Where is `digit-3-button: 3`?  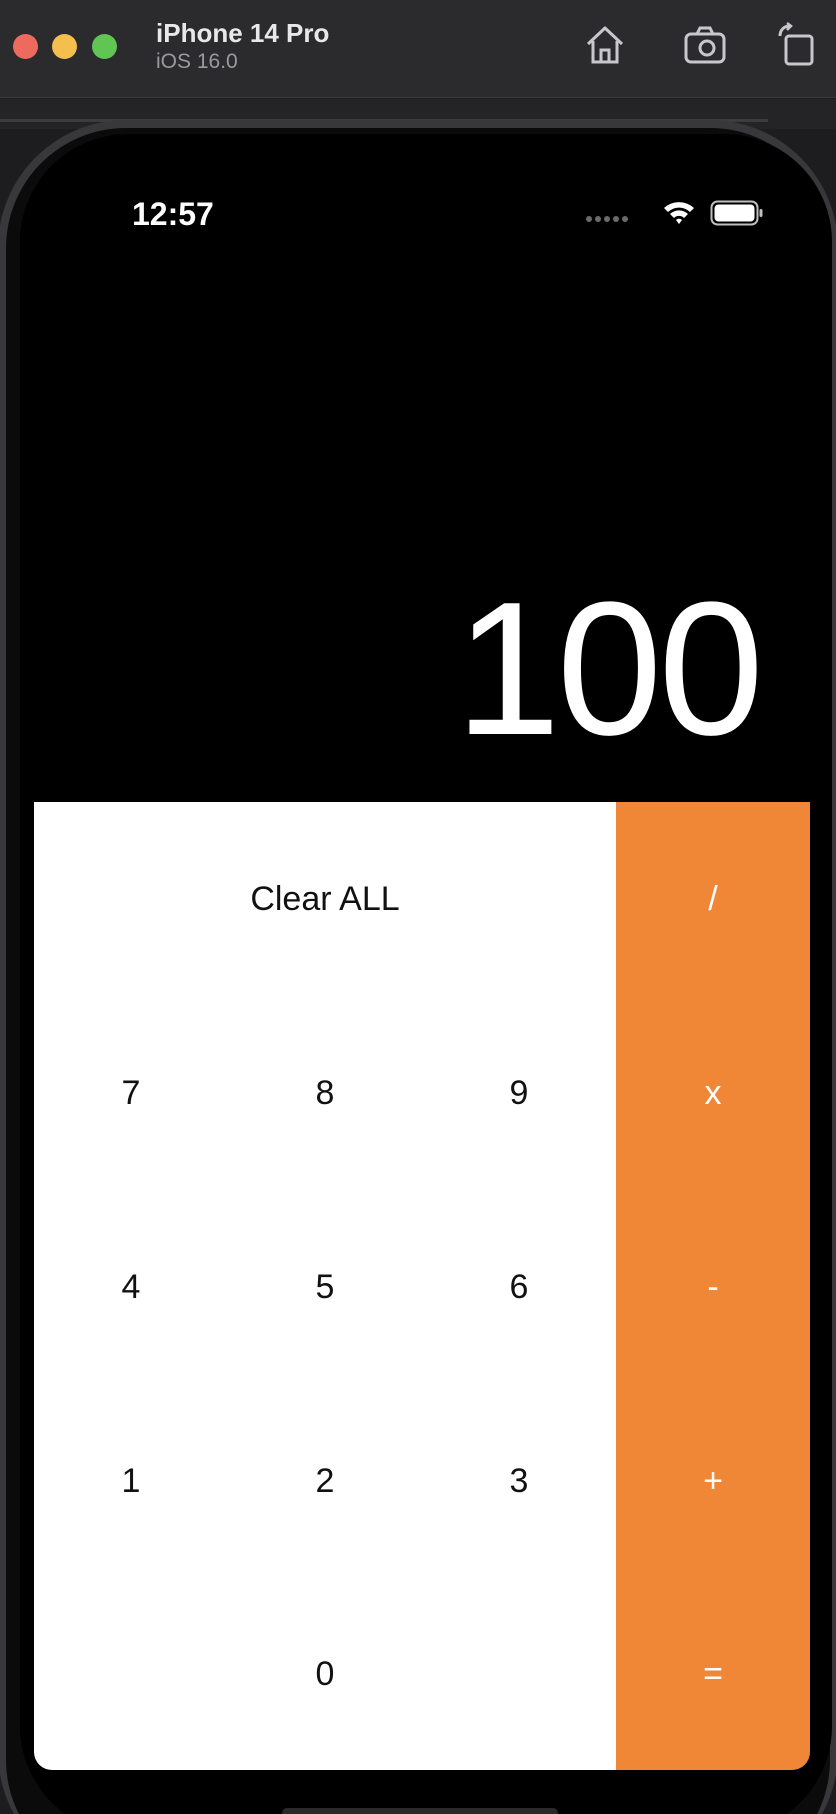 digit-3-button: 3 is located at coordinates (519, 1481).